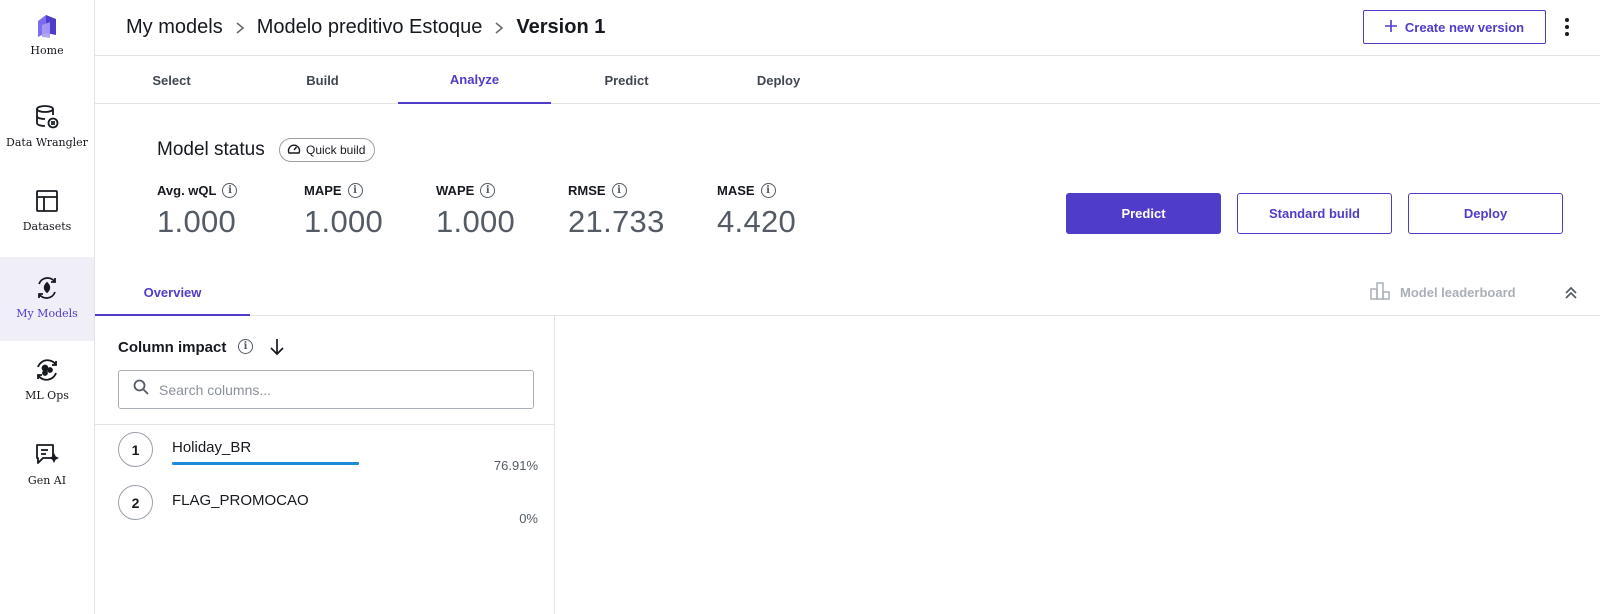 The width and height of the screenshot is (1600, 614). What do you see at coordinates (847, 293) in the screenshot?
I see `overview-bar: Overview Model leaderboard` at bounding box center [847, 293].